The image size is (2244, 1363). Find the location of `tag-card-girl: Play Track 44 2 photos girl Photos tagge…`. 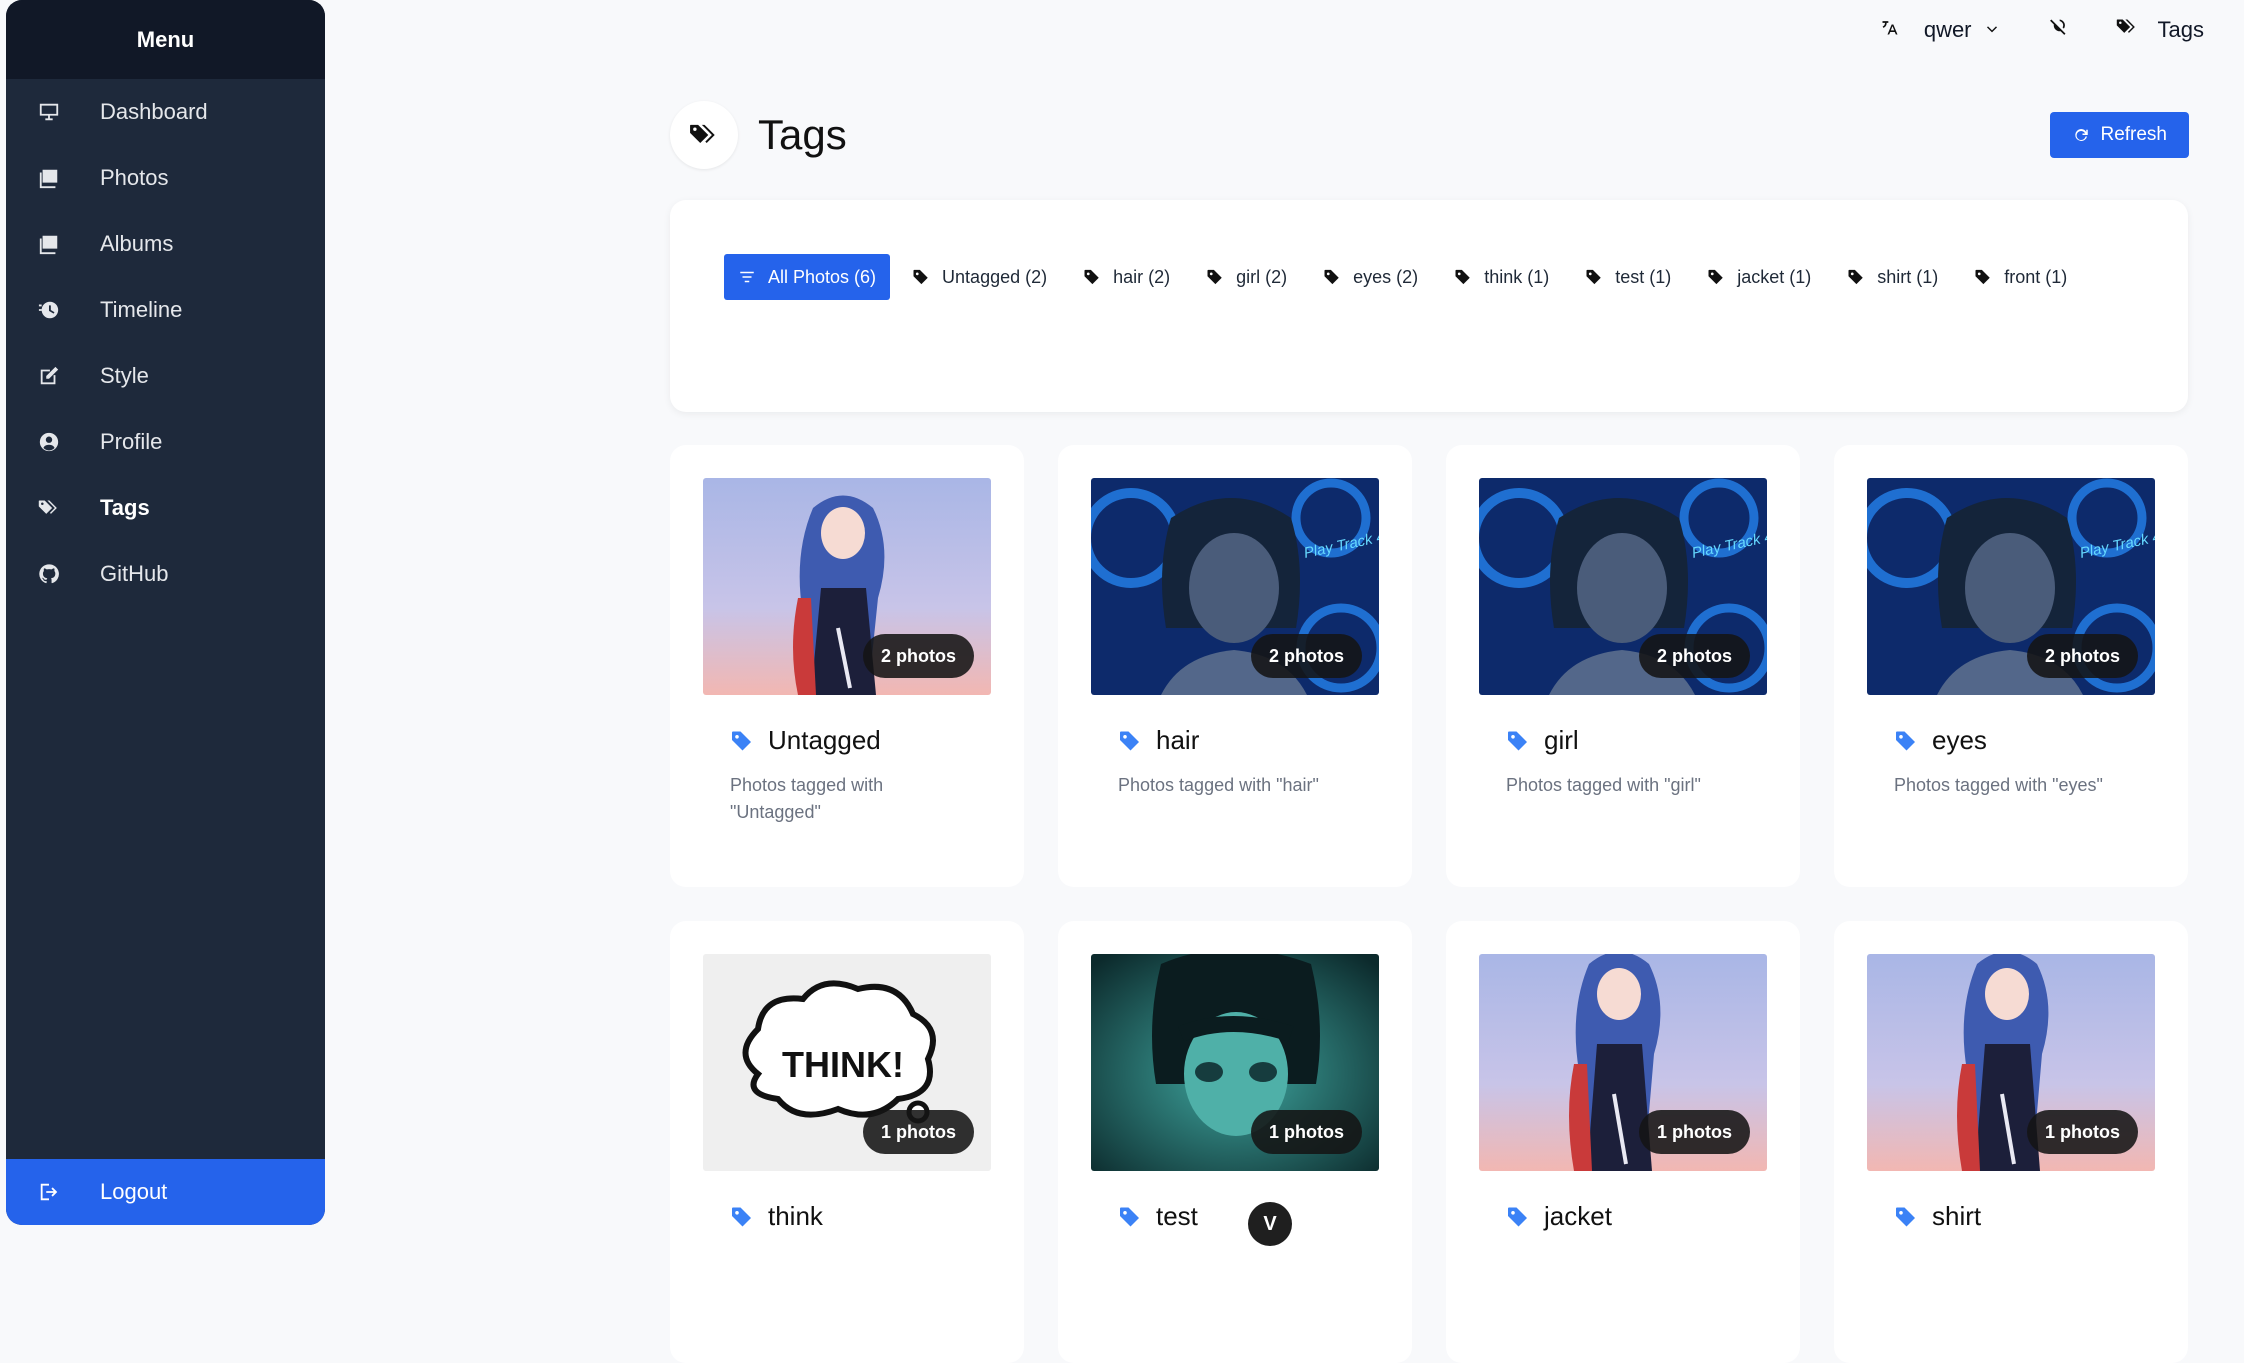

tag-card-girl: Play Track 44 2 photos girl Photos tagge… is located at coordinates (1623, 666).